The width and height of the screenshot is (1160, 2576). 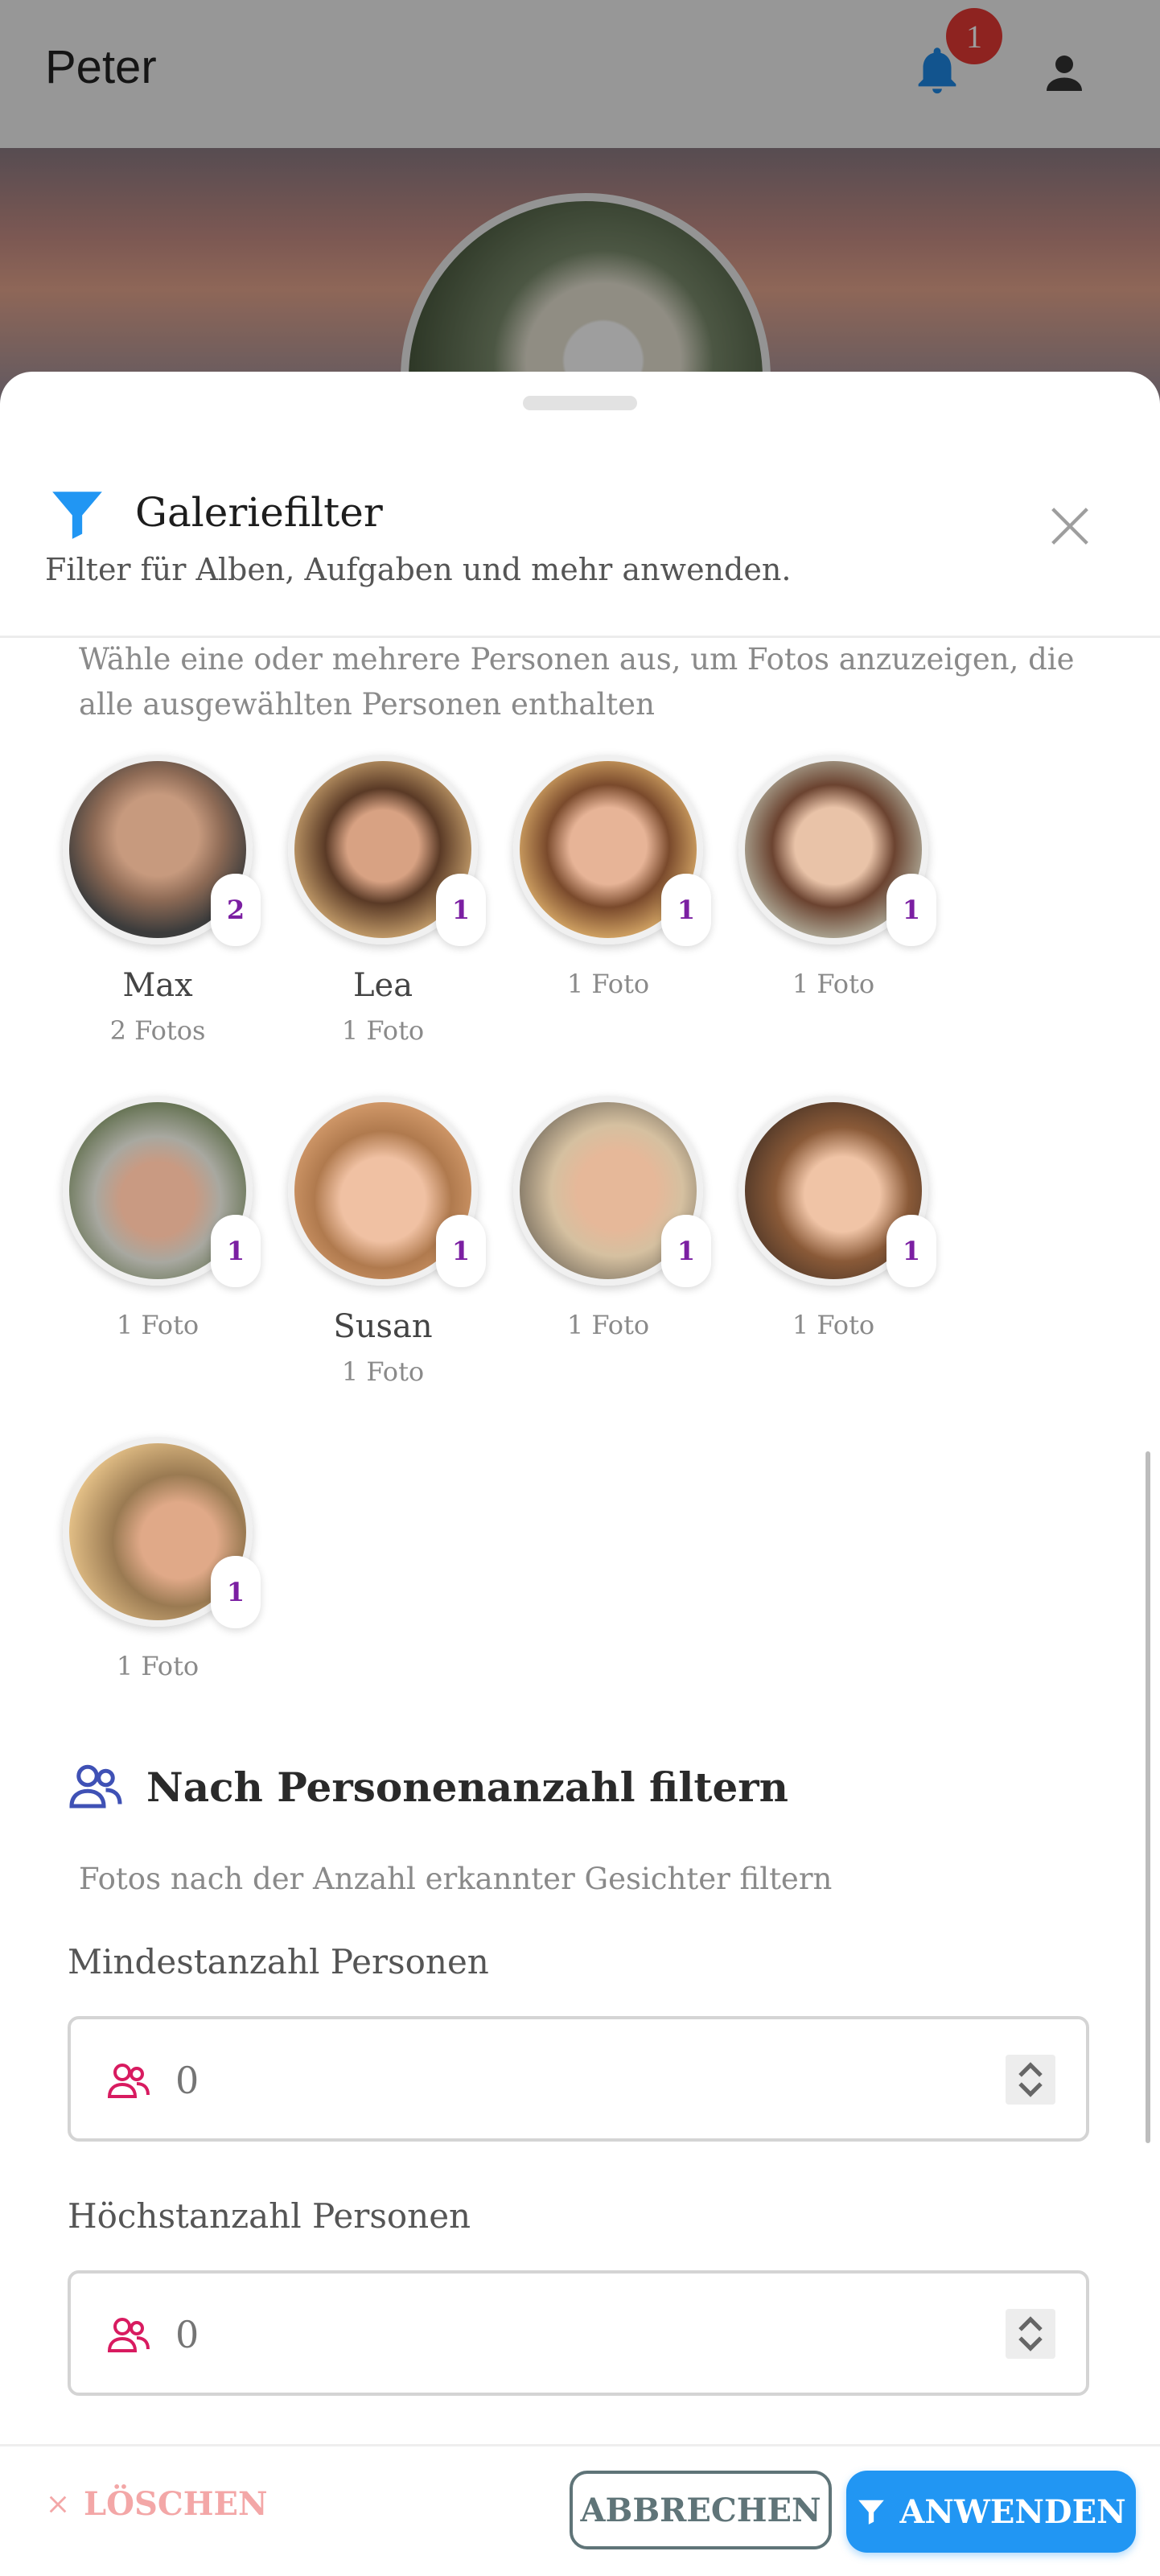 What do you see at coordinates (467, 1787) in the screenshot?
I see `count-filter-title: Nach Personenanzahl filtern` at bounding box center [467, 1787].